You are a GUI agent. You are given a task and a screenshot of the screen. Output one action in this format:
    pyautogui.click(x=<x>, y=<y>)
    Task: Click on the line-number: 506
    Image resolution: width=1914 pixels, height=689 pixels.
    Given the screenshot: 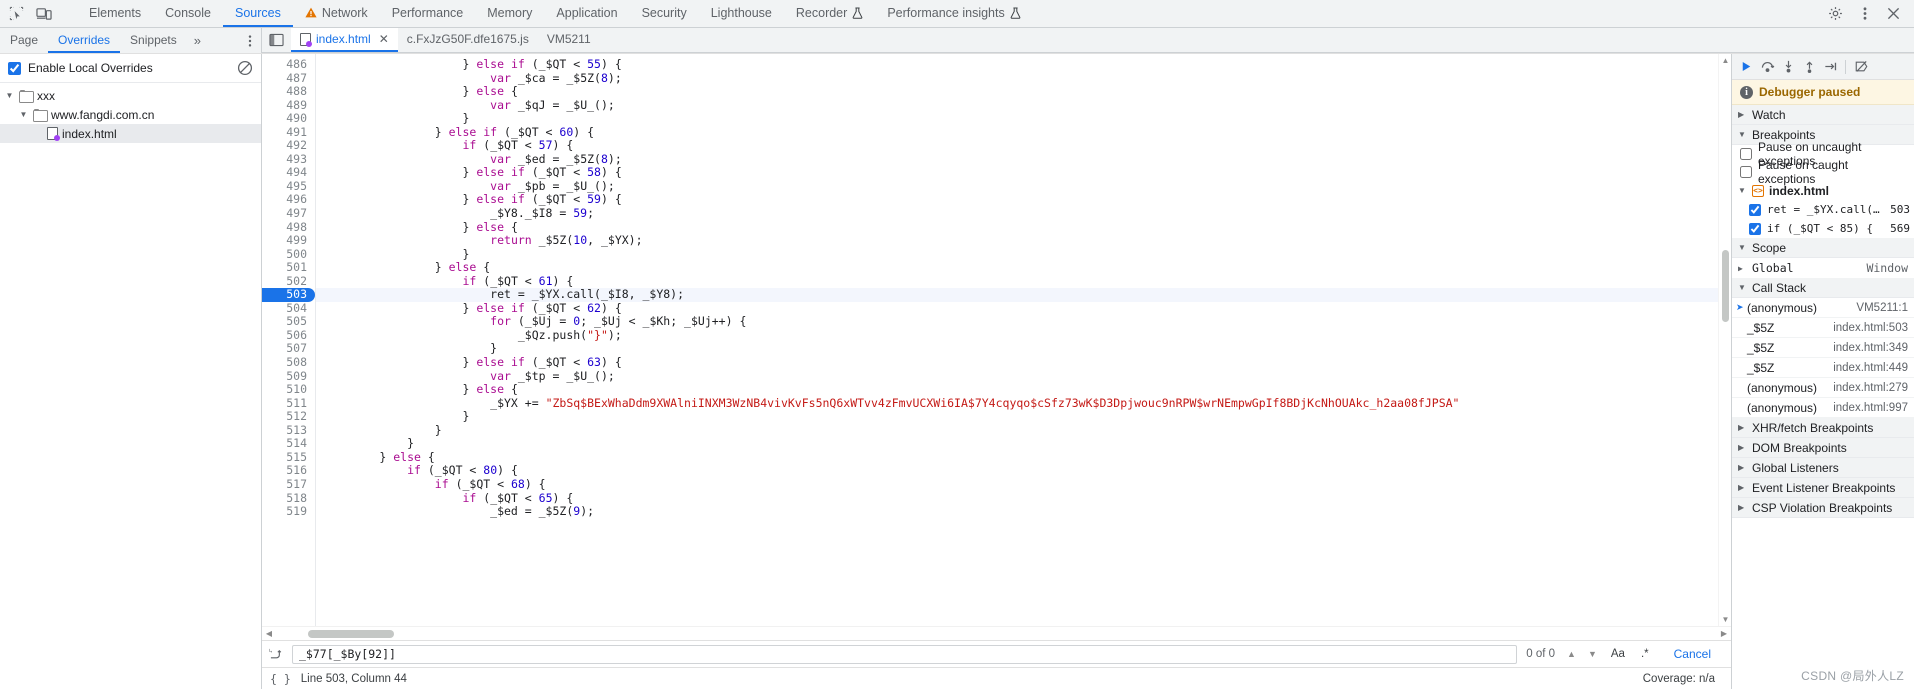 What is the action you would take?
    pyautogui.click(x=288, y=335)
    